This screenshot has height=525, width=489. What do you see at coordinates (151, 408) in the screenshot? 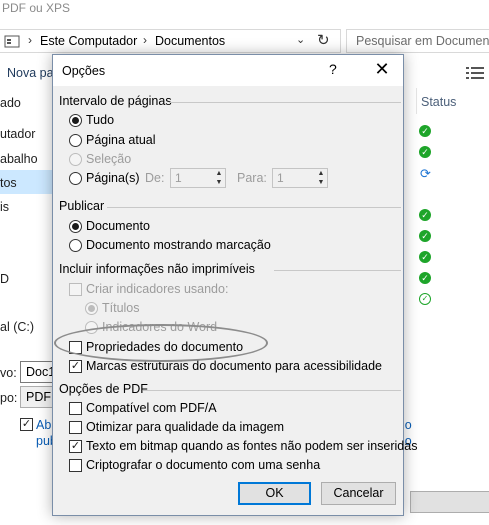
I see `pdfa-label: Compatível com PDF/A` at bounding box center [151, 408].